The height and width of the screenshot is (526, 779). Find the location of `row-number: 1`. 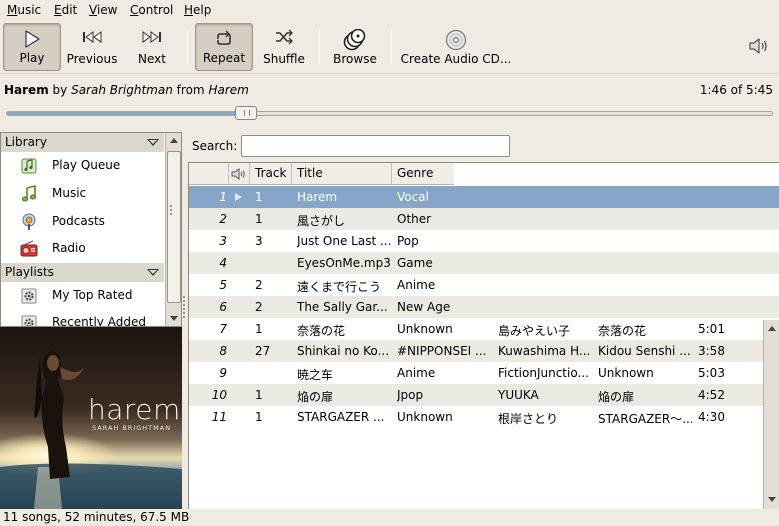

row-number: 1 is located at coordinates (223, 197).